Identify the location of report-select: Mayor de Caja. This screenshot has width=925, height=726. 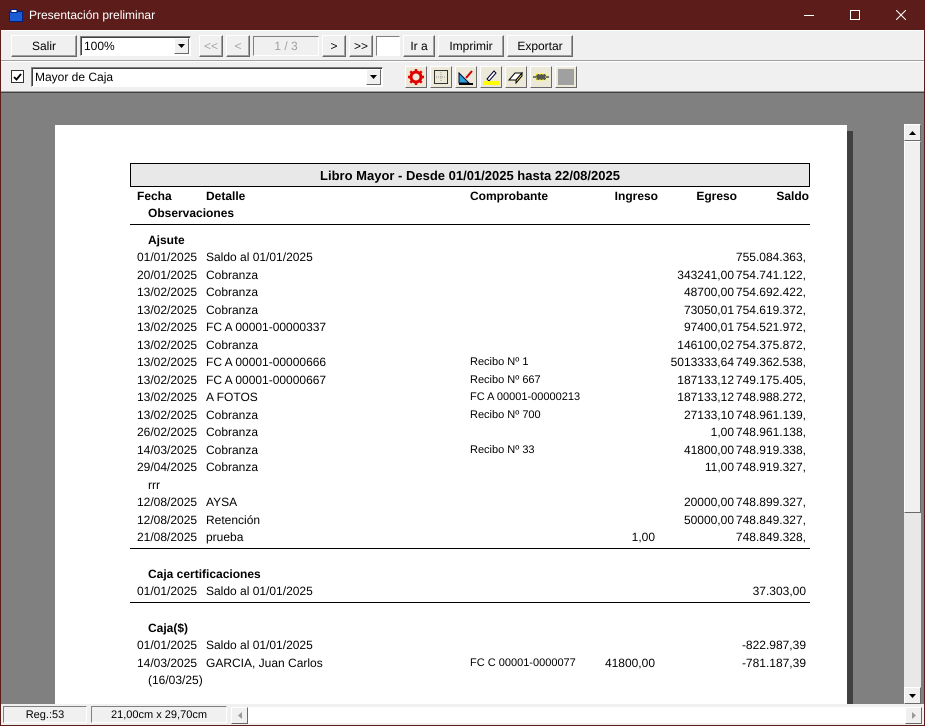
(207, 76).